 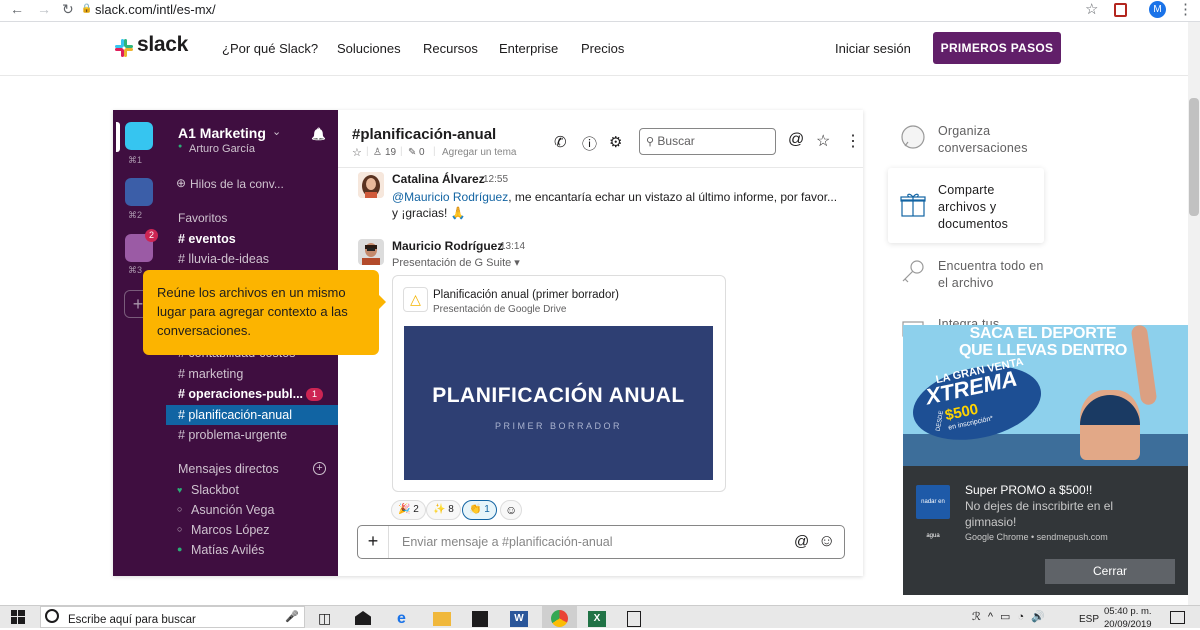 What do you see at coordinates (1194, 157) in the screenshot?
I see `scrollbar-thumb` at bounding box center [1194, 157].